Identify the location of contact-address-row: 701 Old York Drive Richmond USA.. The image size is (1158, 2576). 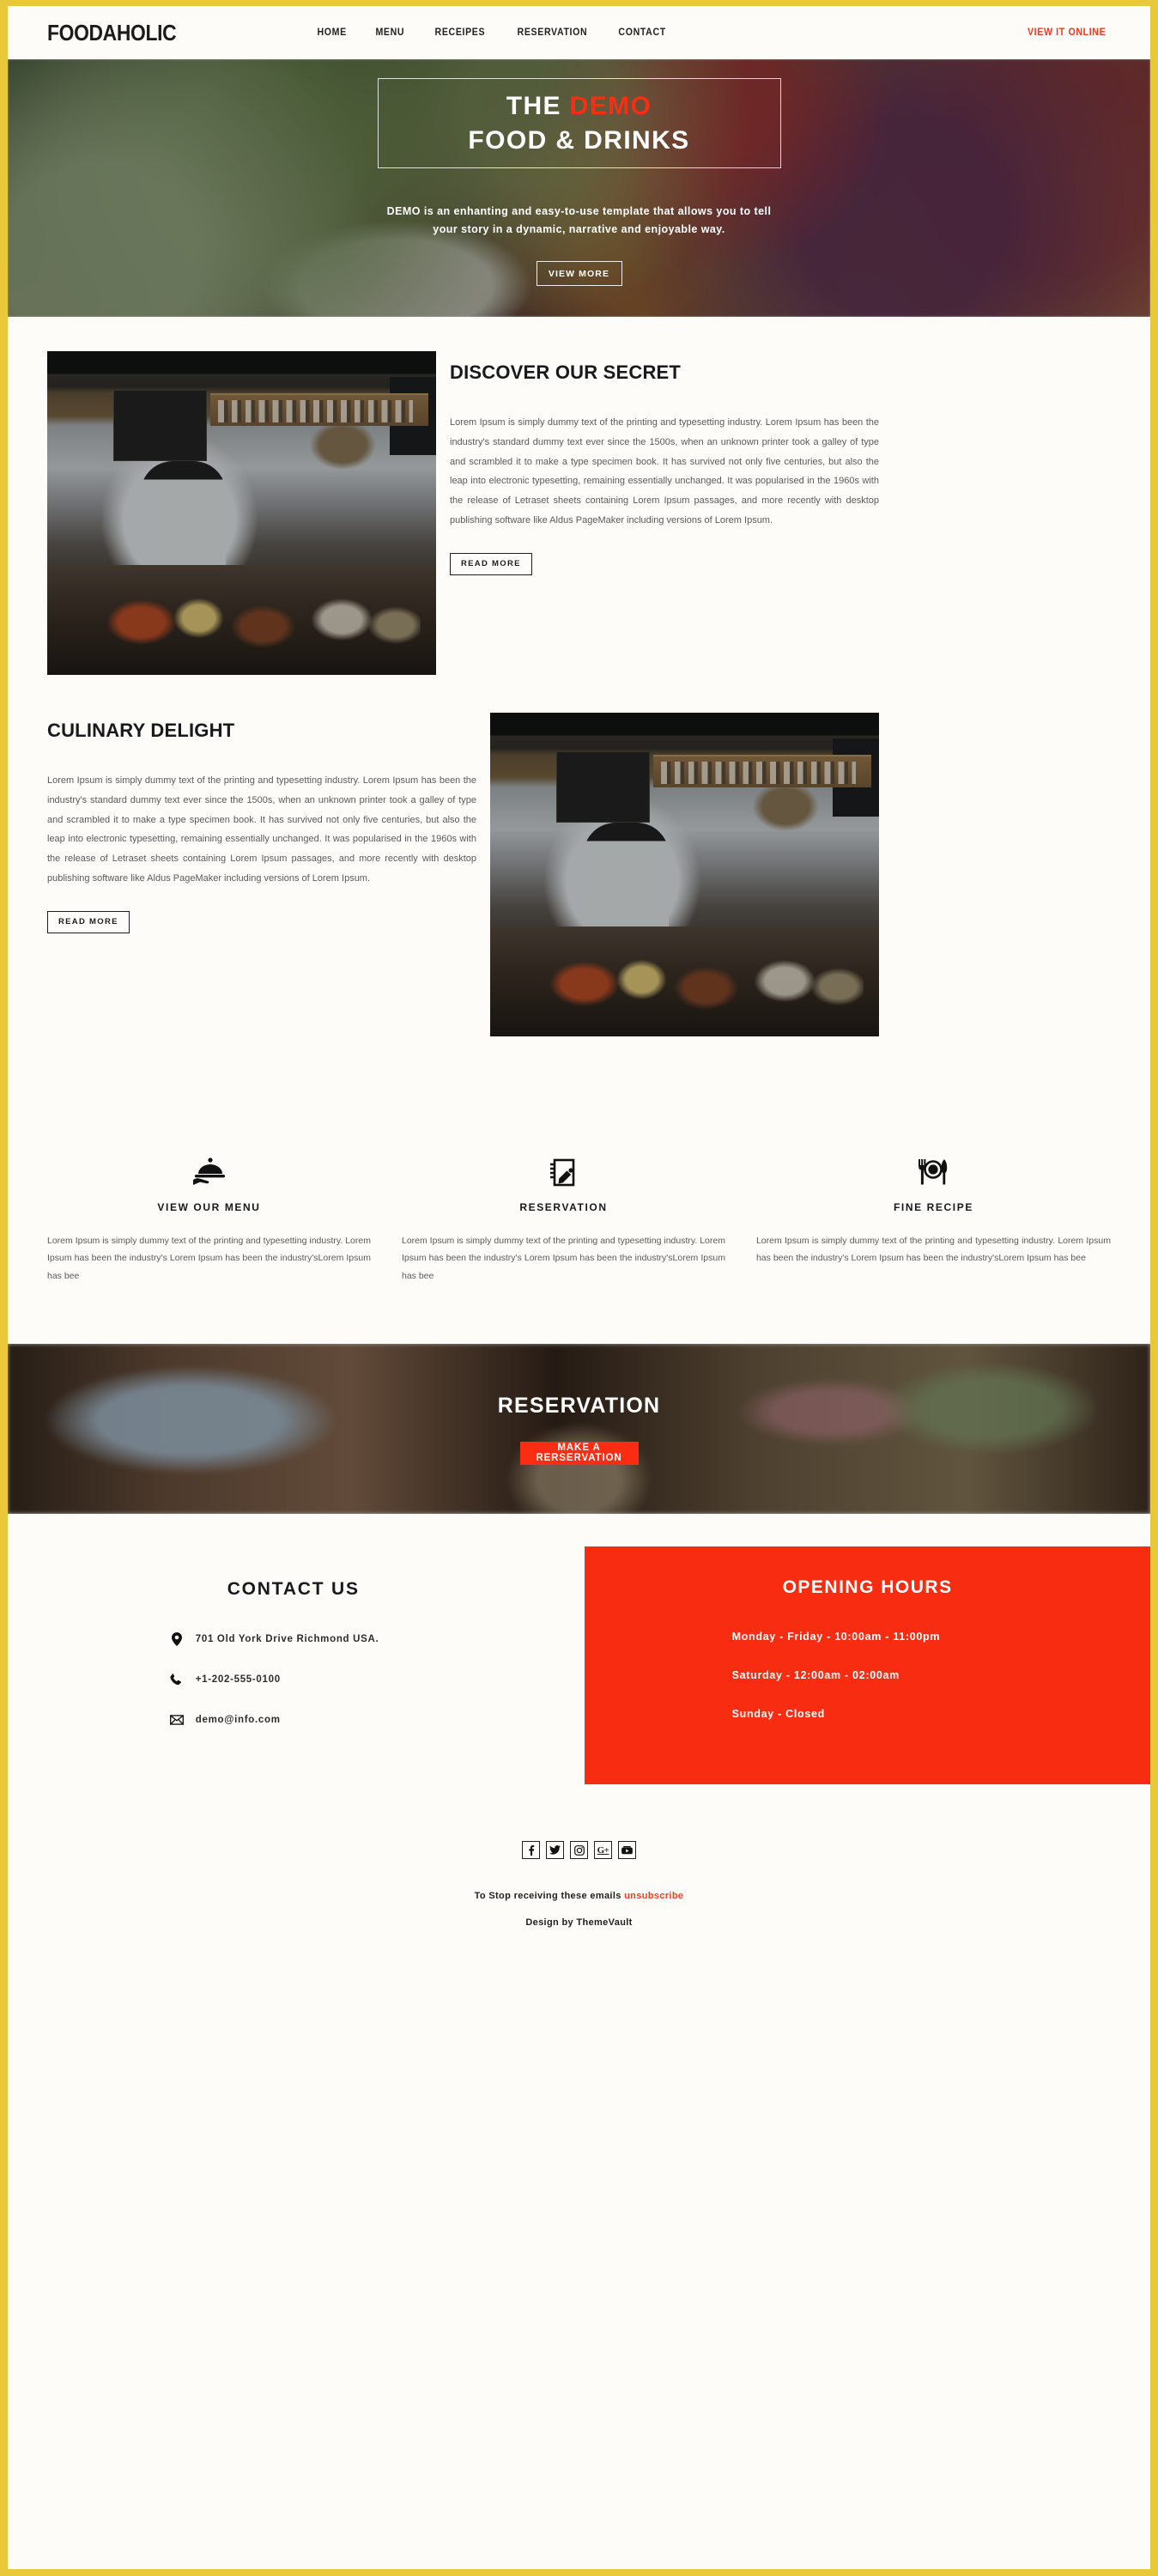
(298, 1639).